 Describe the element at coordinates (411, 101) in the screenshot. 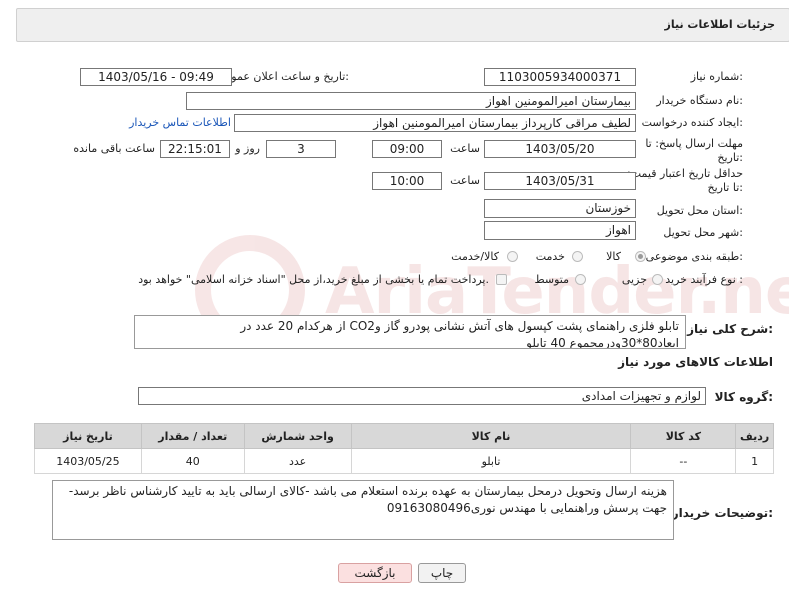

I see `buyer-org-field: بیمارستان امیرالمومنین اهواز` at that location.